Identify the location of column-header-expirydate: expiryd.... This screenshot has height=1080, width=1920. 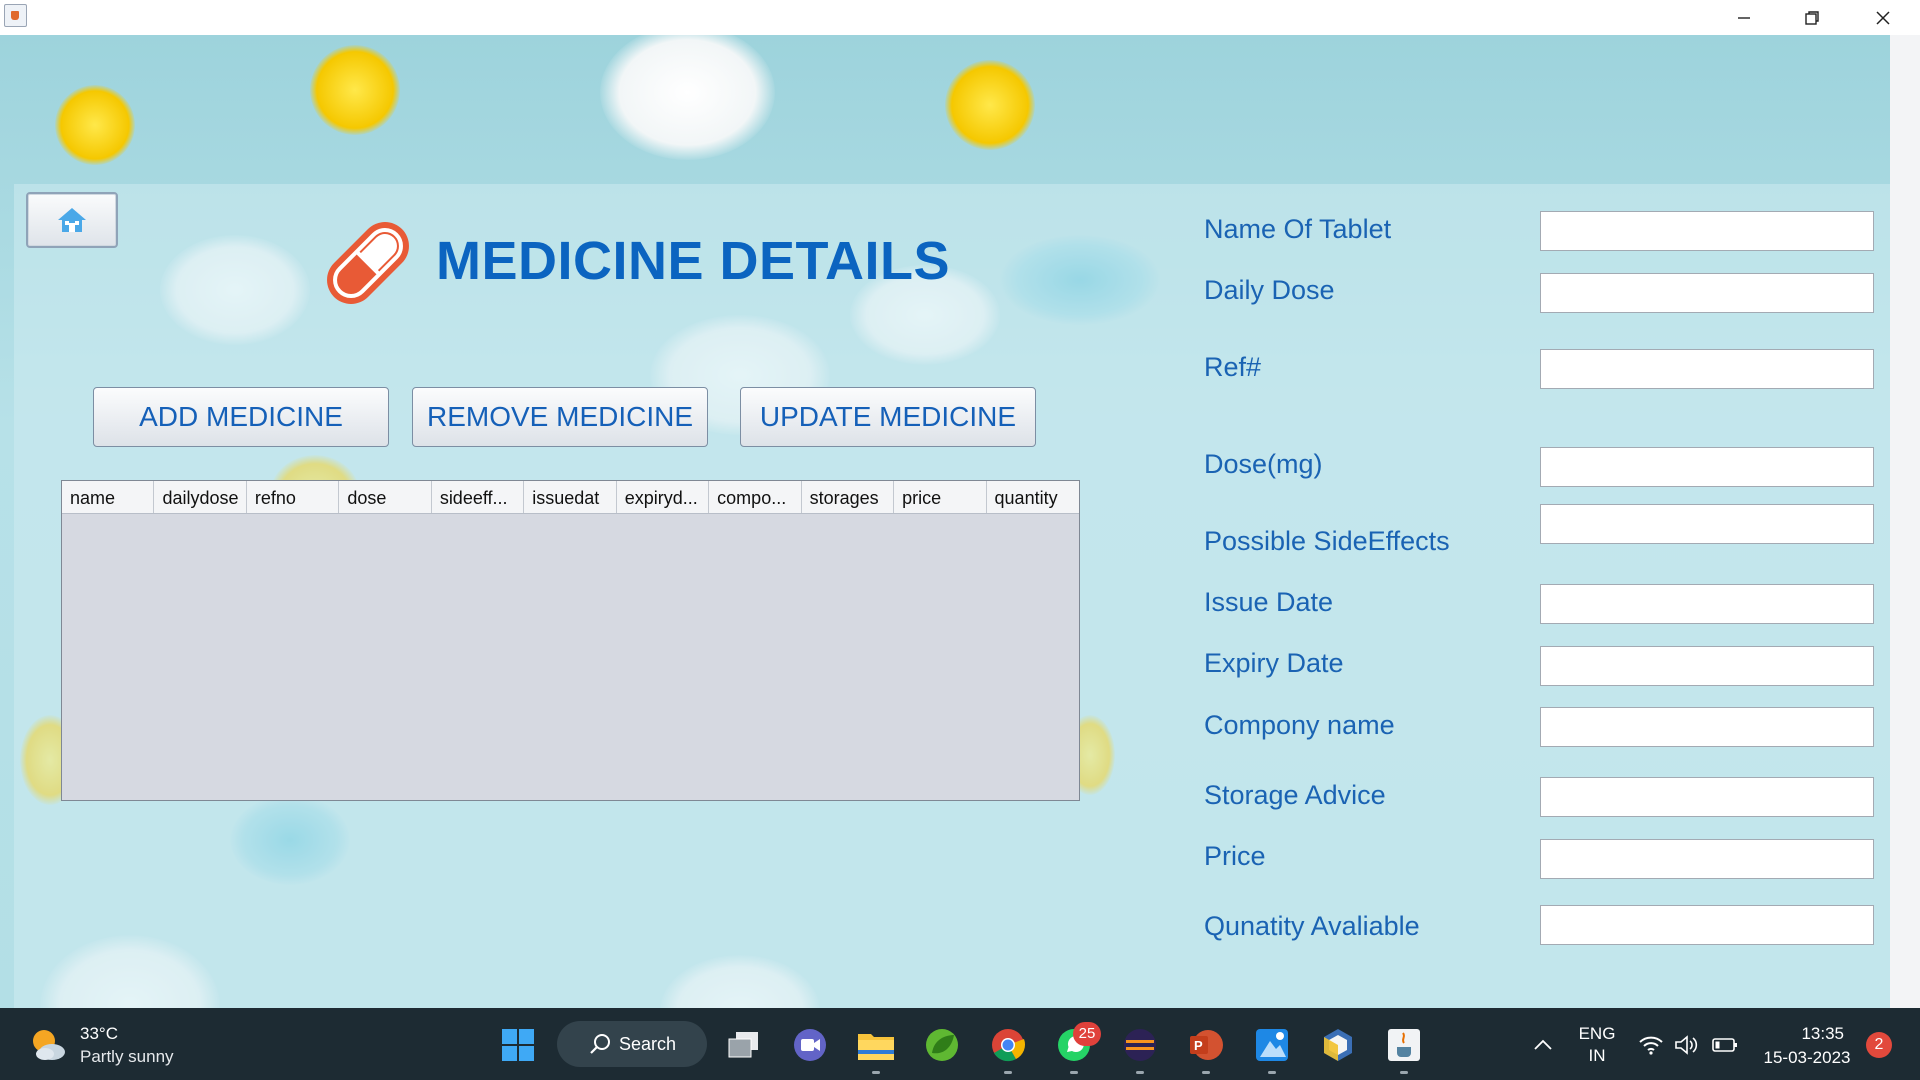
(663, 497).